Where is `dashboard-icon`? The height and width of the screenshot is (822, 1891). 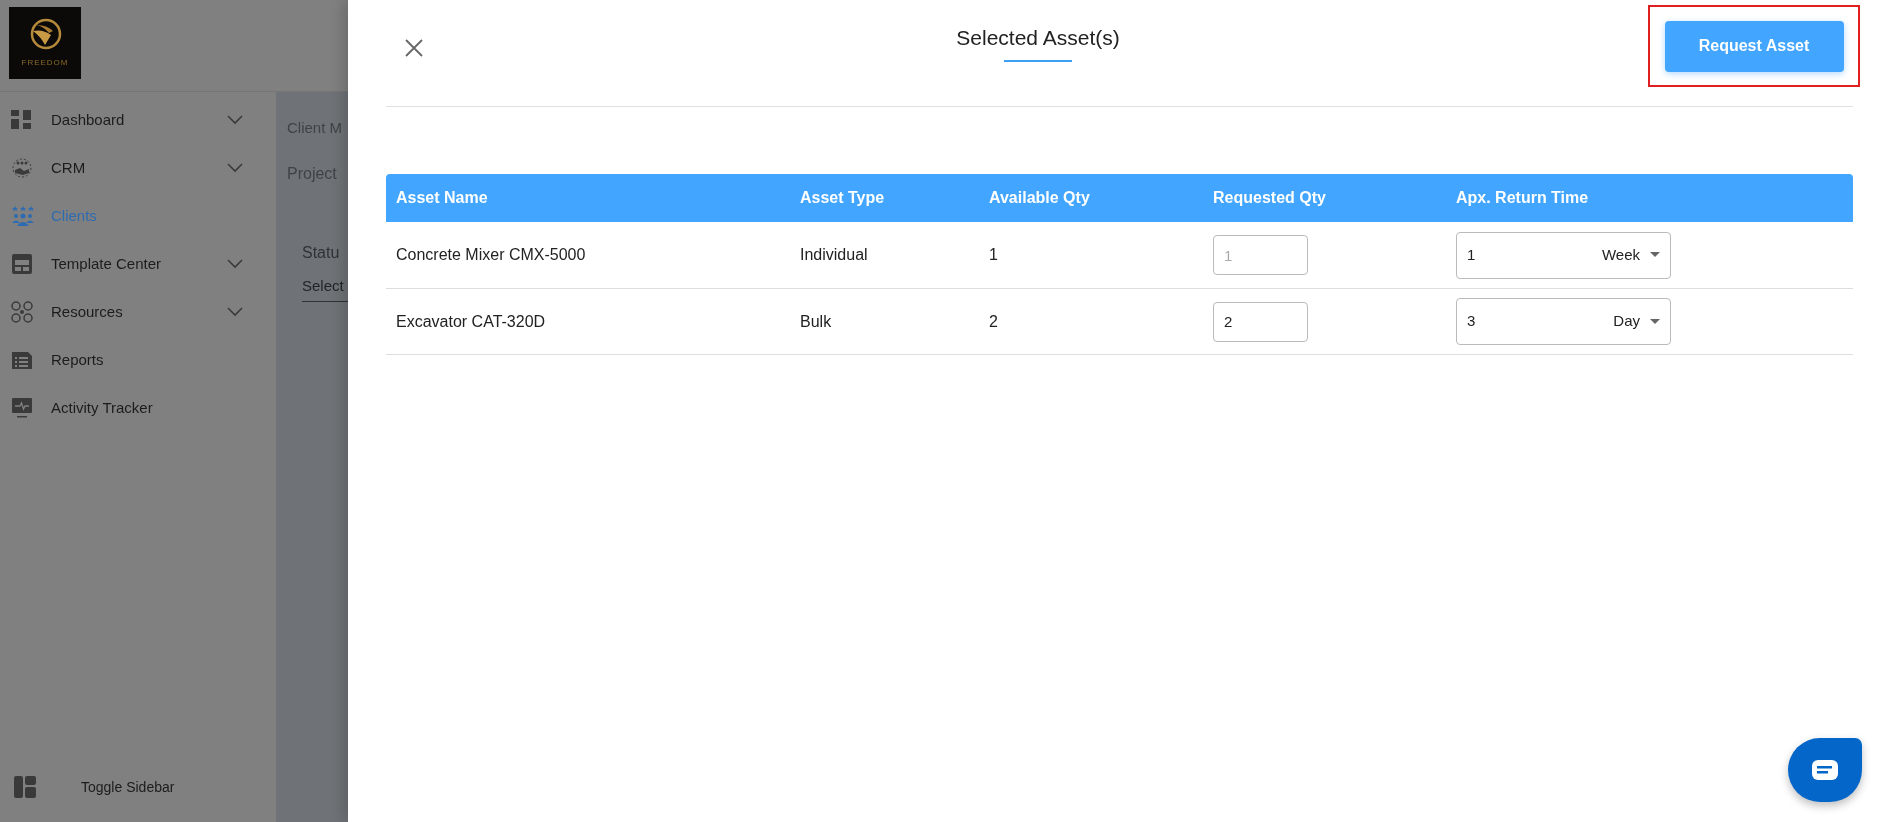 dashboard-icon is located at coordinates (22, 120).